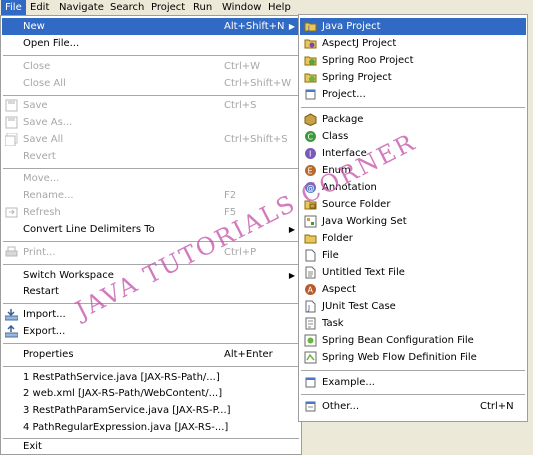 Image resolution: width=533 pixels, height=455 pixels. What do you see at coordinates (81, 7) in the screenshot?
I see `menu-navigate: Navigate` at bounding box center [81, 7].